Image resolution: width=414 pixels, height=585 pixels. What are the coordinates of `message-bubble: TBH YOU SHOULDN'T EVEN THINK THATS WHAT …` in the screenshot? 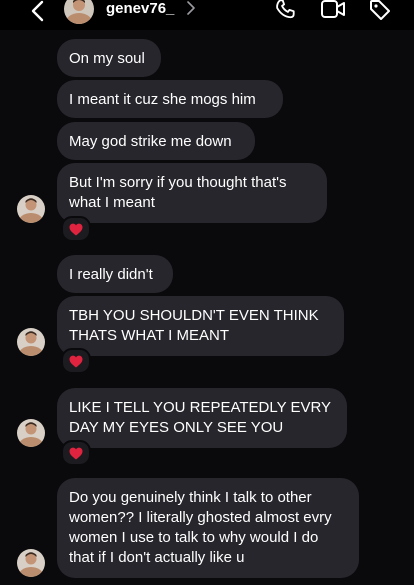 It's located at (200, 326).